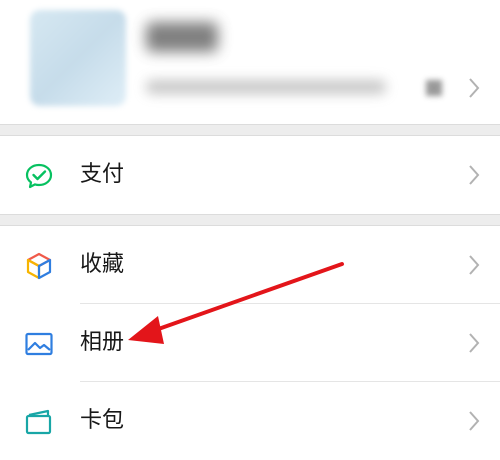 The width and height of the screenshot is (500, 460). I want to click on wechat-pay-icon, so click(39, 176).